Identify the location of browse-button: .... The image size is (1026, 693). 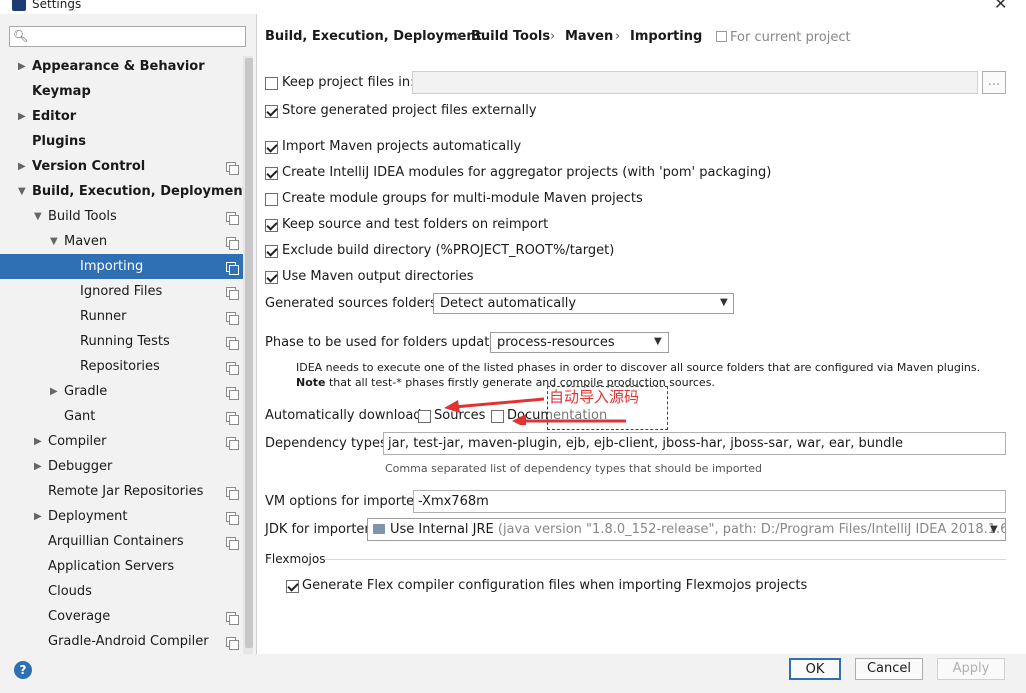
(994, 82).